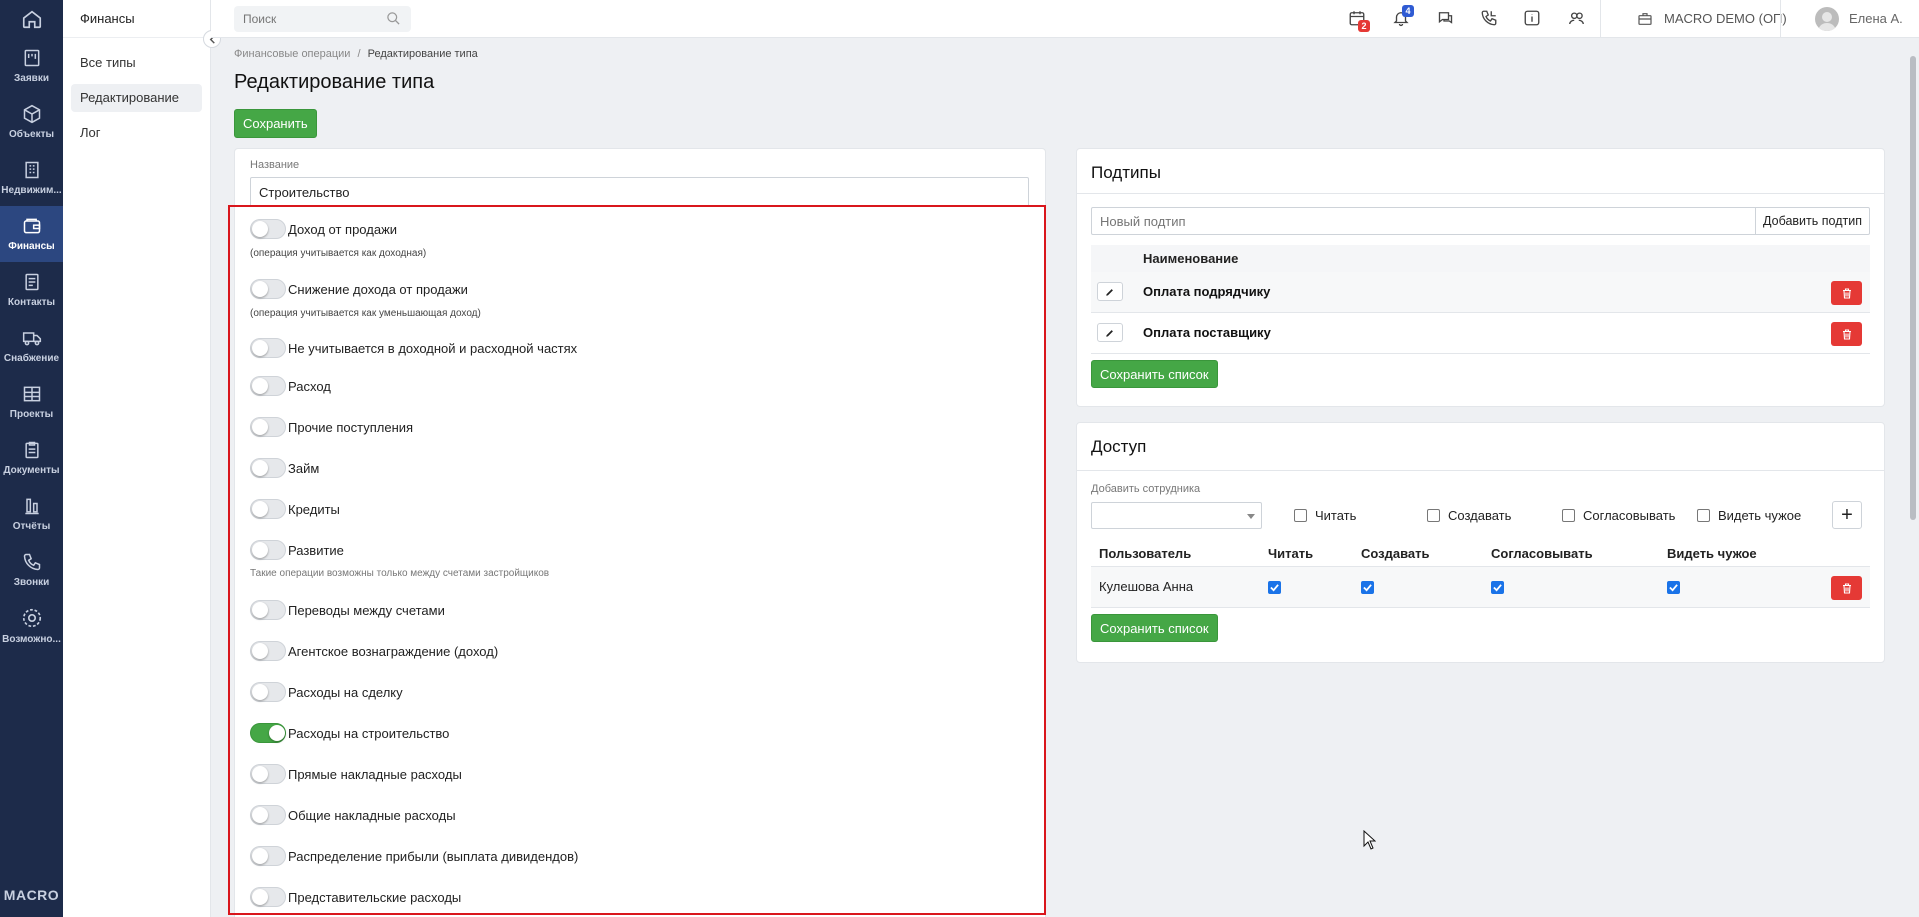  What do you see at coordinates (1532, 19) in the screenshot?
I see `info-button` at bounding box center [1532, 19].